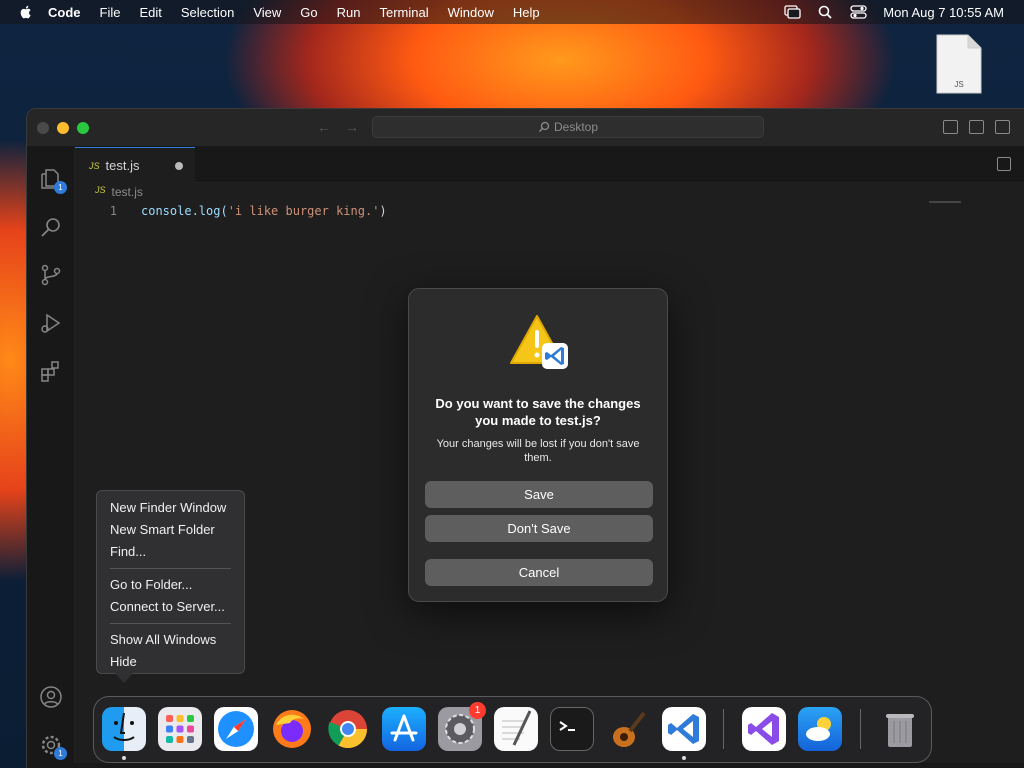  What do you see at coordinates (820, 729) in the screenshot?
I see `weather-icon` at bounding box center [820, 729].